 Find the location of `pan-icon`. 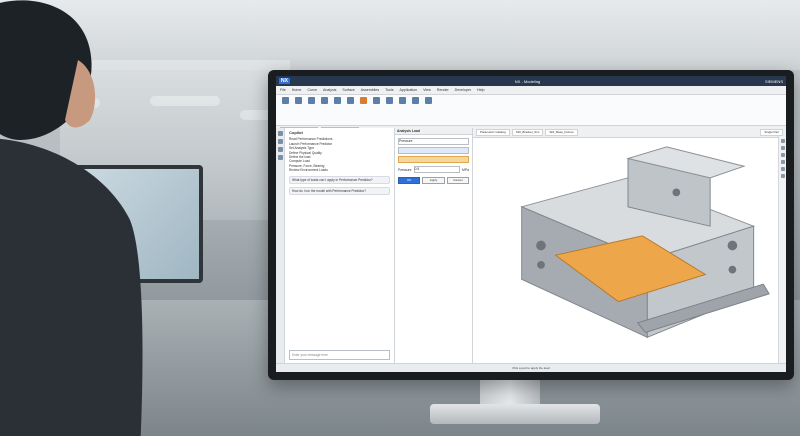

pan-icon is located at coordinates (782, 155).